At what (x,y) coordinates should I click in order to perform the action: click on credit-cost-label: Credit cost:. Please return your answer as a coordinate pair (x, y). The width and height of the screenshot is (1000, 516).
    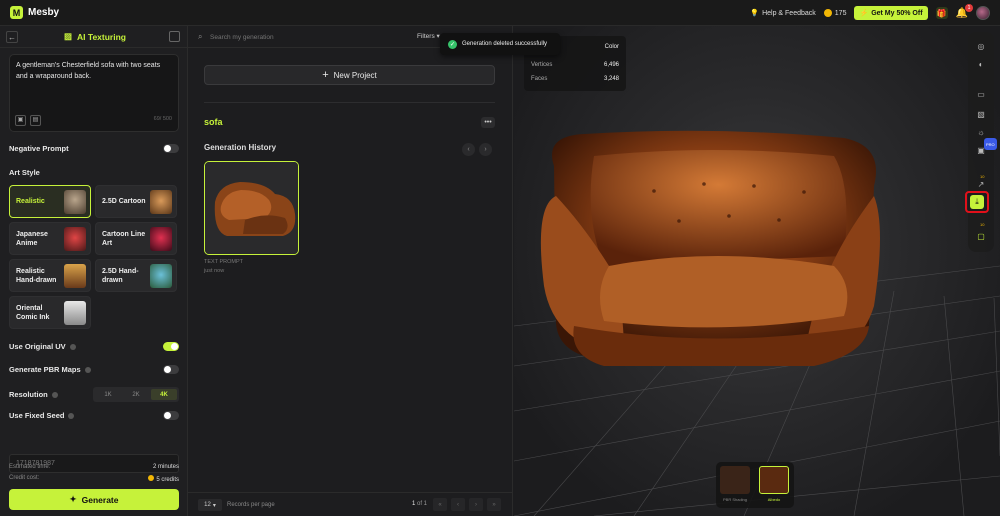
    Looking at the image, I should click on (24, 478).